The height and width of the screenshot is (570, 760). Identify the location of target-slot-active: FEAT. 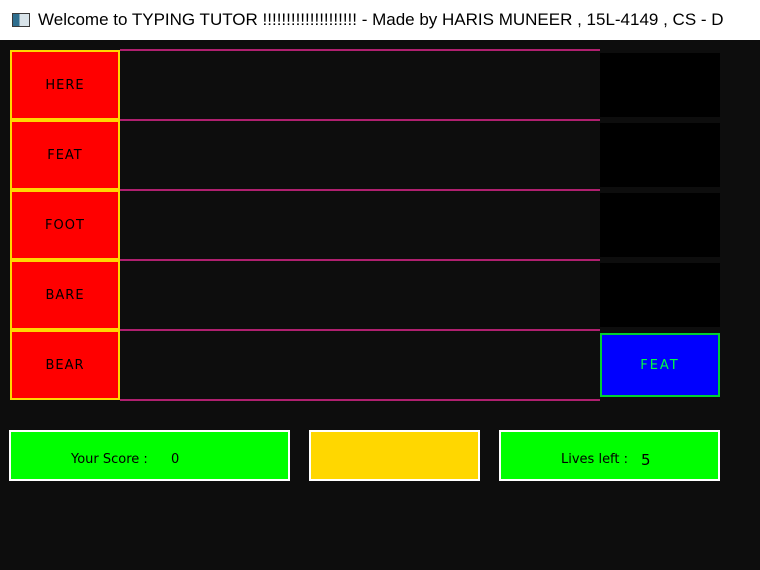
(660, 365).